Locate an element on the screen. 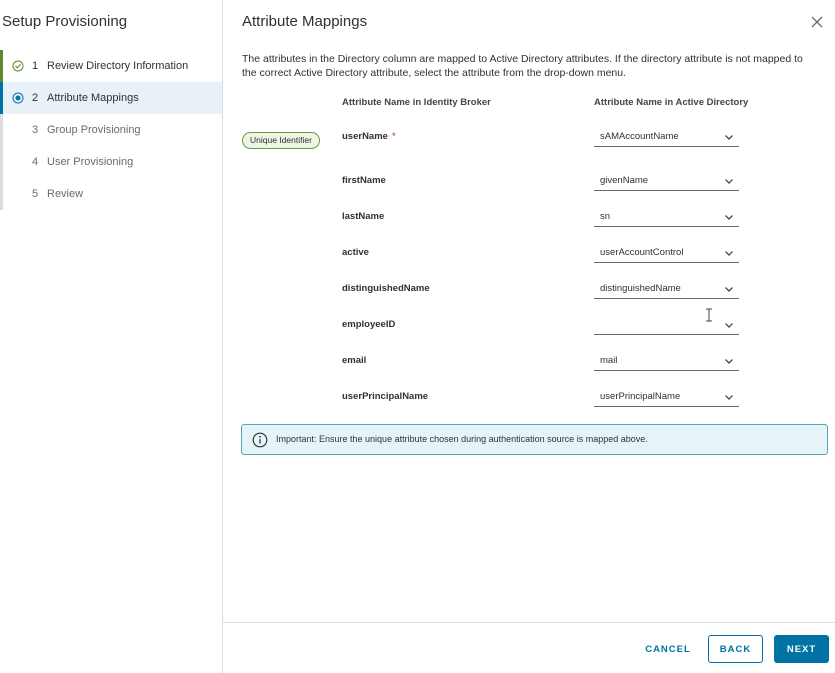  attribute-select-employeeid is located at coordinates (666, 325).